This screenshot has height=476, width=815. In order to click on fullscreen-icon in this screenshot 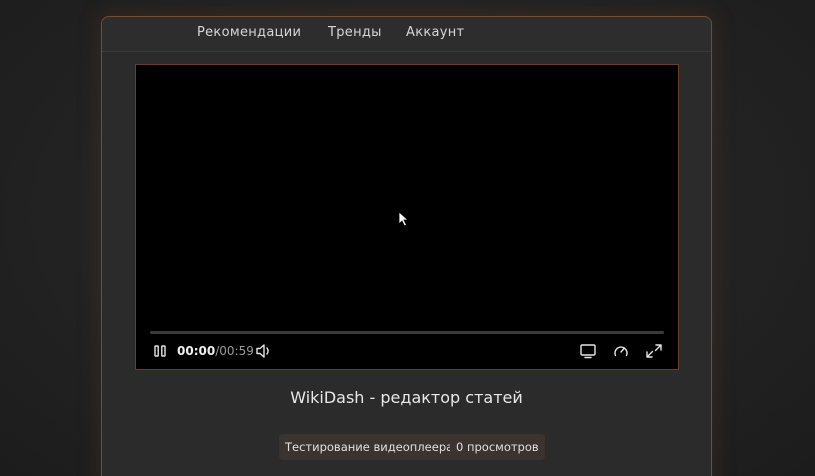, I will do `click(654, 351)`.